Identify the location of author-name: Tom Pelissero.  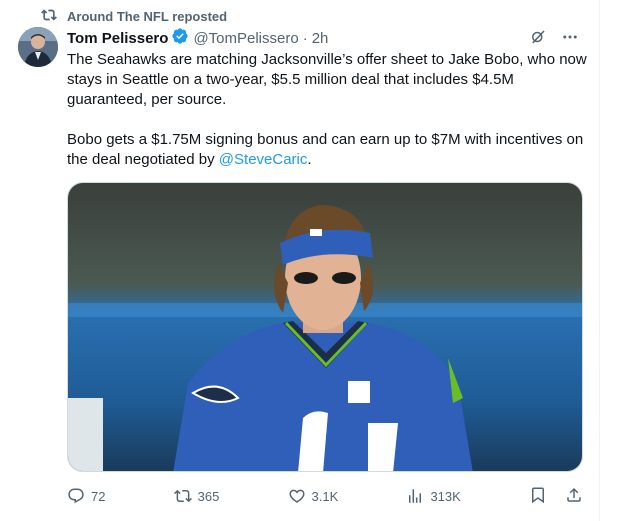
(117, 38).